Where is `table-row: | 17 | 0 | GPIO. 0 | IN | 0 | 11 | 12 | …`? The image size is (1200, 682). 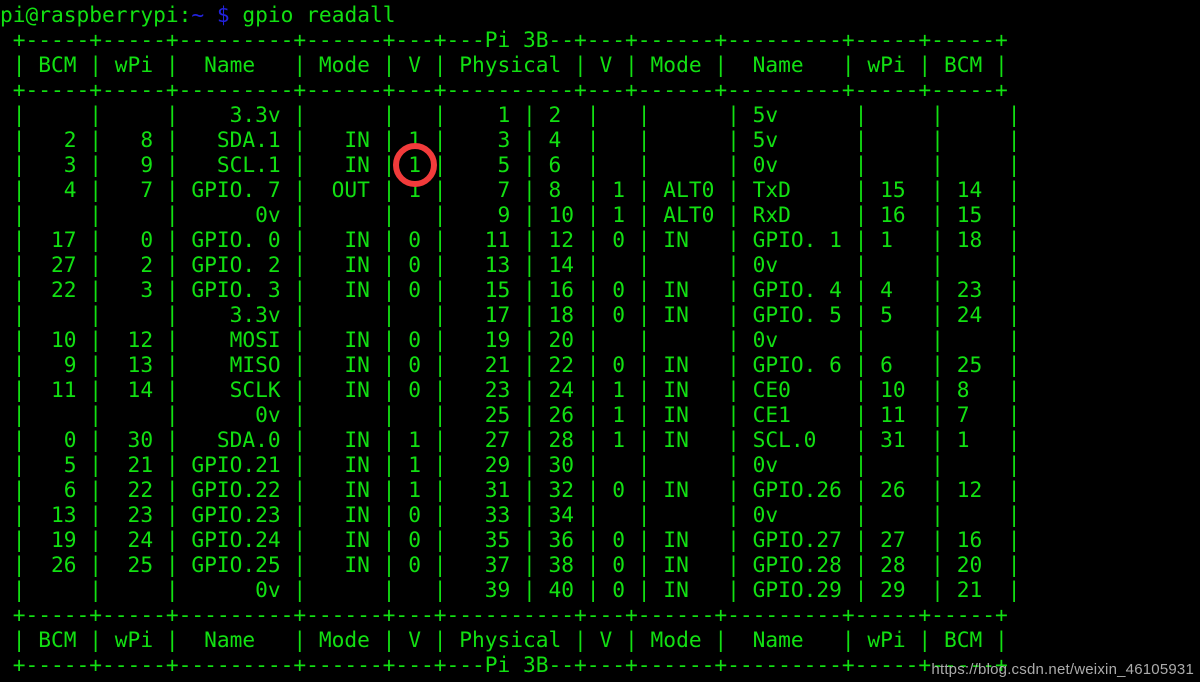 table-row: | 17 | 0 | GPIO. 0 | IN | 0 | 11 | 12 | … is located at coordinates (510, 239).